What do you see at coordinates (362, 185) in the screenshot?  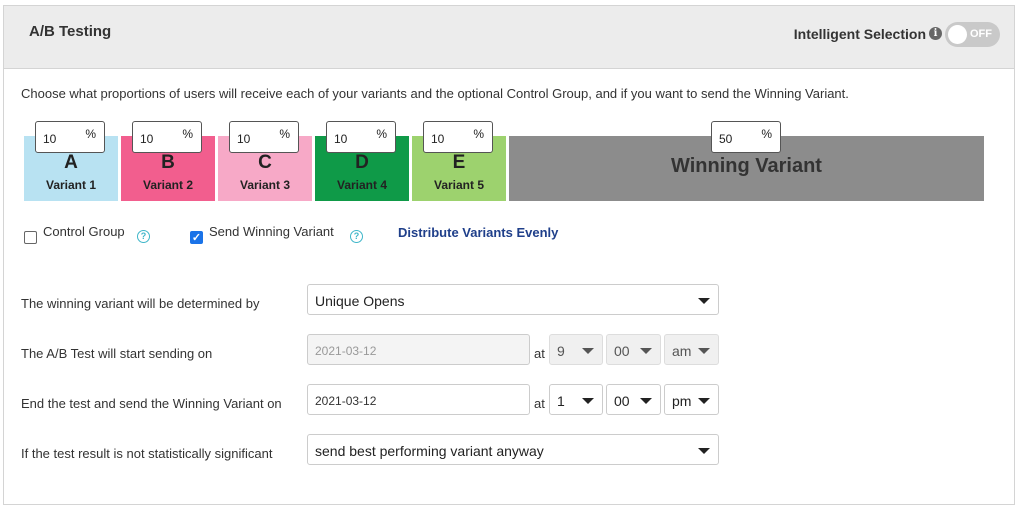 I see `variant-name: Variant 4` at bounding box center [362, 185].